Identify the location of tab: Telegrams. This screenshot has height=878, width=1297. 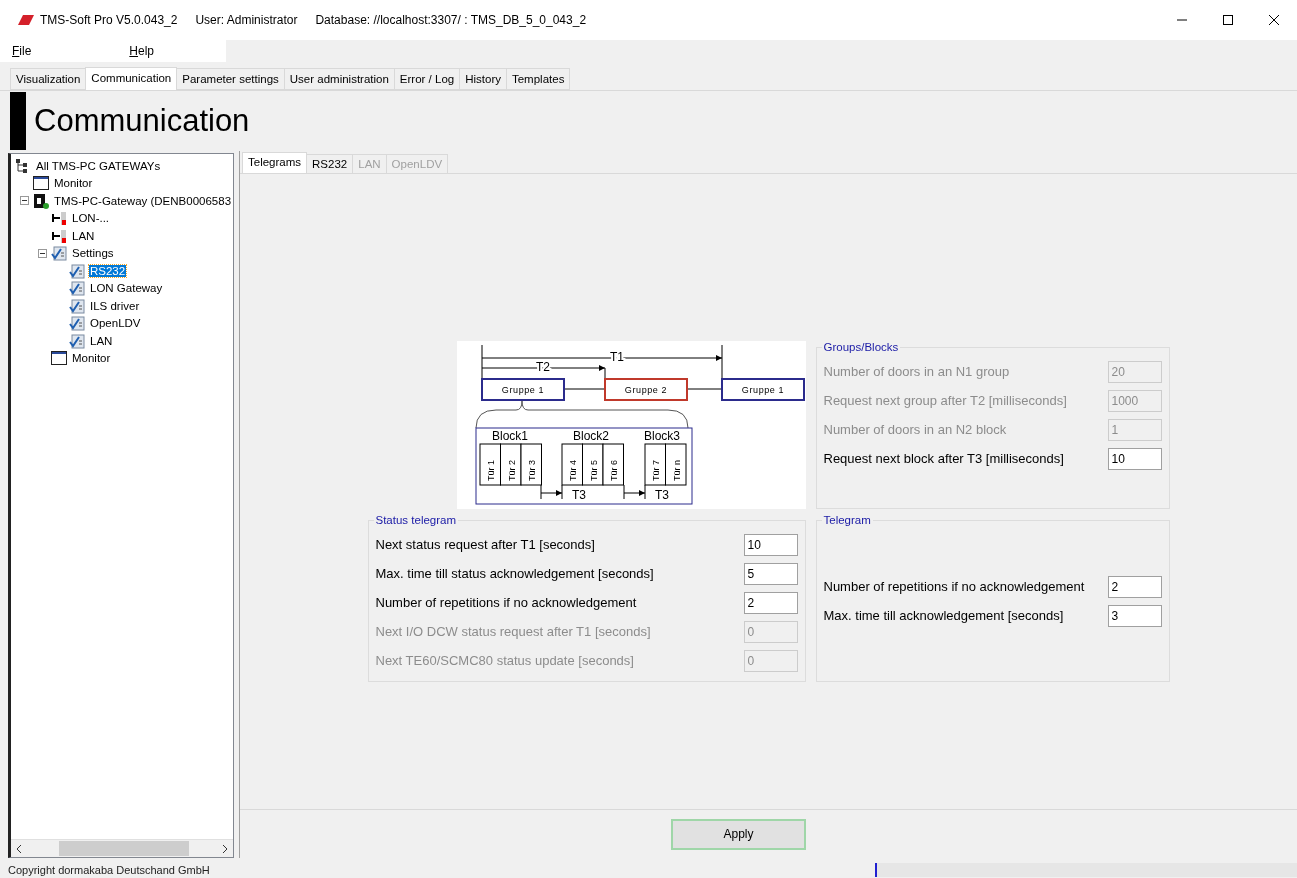
(275, 162).